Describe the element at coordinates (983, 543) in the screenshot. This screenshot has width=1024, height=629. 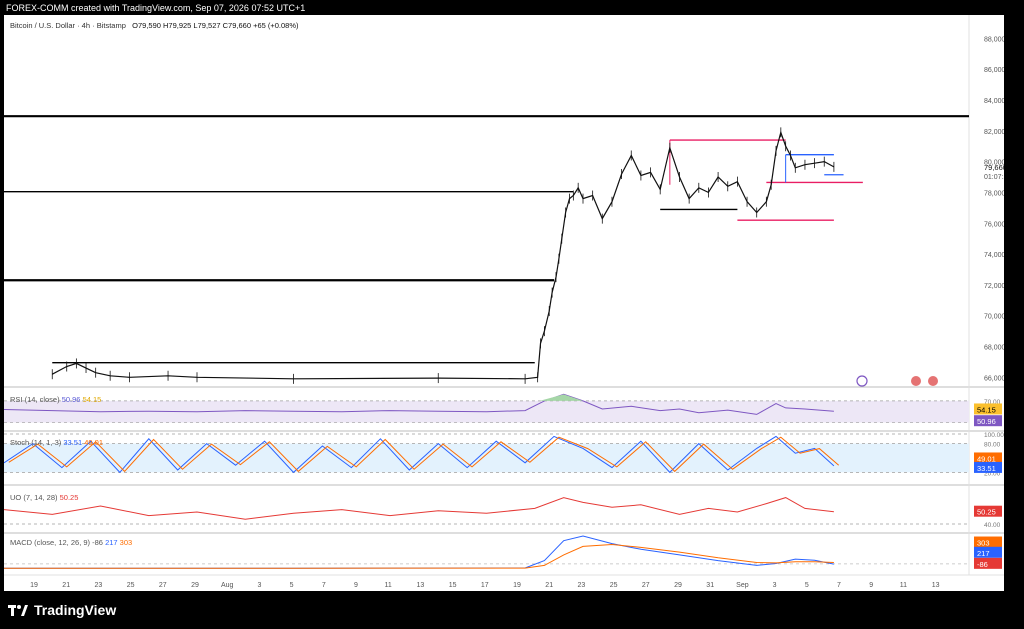
I see `signal-tag: 303` at that location.